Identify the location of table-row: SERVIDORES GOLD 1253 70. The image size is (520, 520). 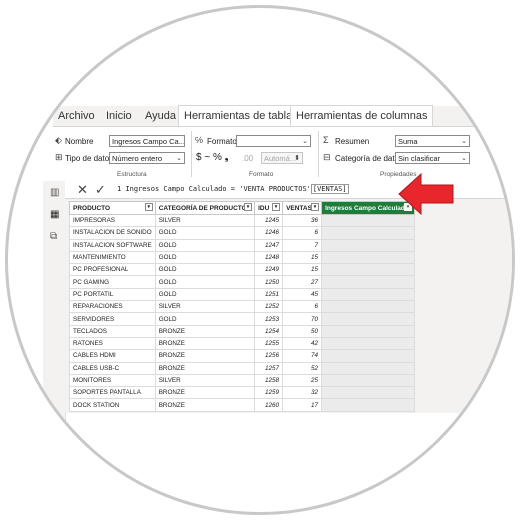
(242, 319).